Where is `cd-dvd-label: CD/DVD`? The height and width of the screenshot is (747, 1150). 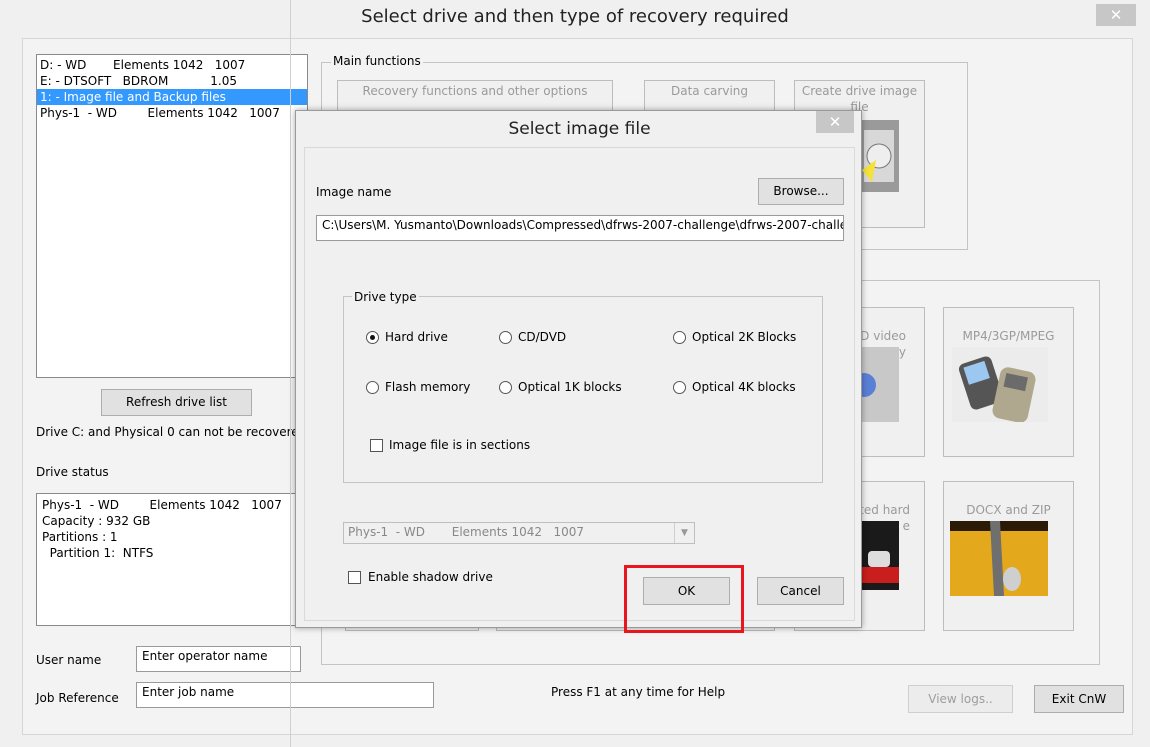 cd-dvd-label: CD/DVD is located at coordinates (542, 337).